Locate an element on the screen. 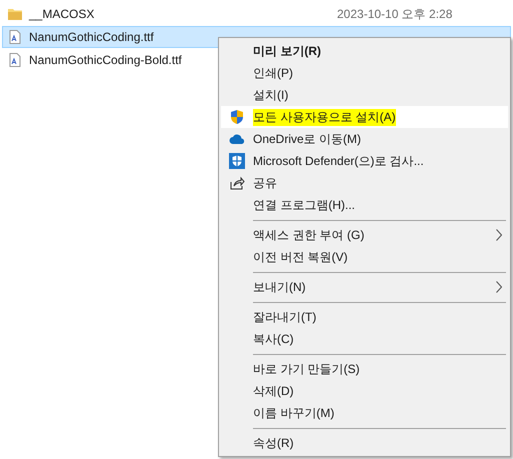  menu-item-label: 복사(C) is located at coordinates (273, 339).